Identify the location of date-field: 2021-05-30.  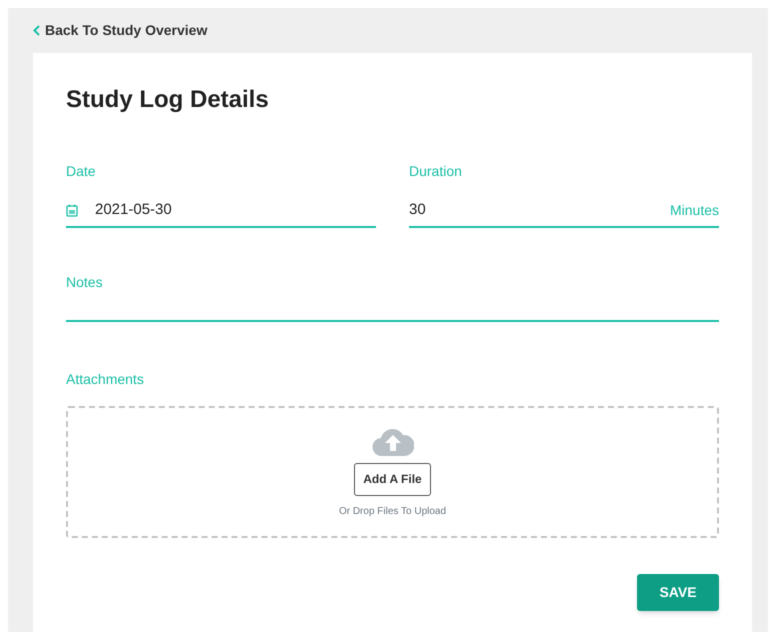
(221, 213).